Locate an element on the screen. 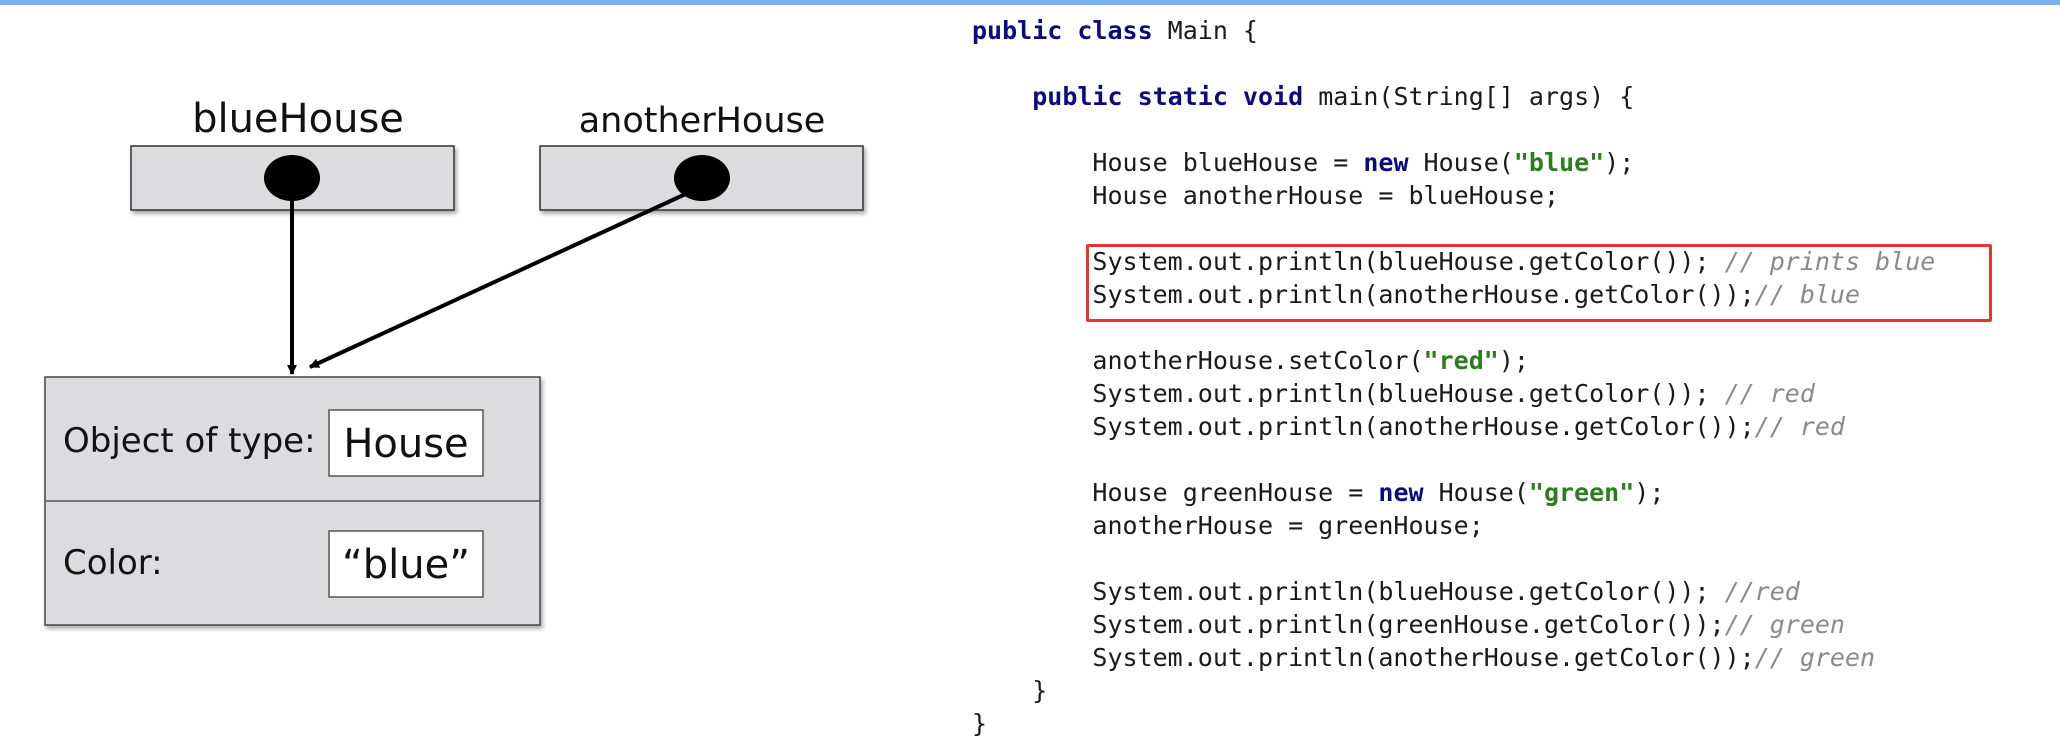 Image resolution: width=2060 pixels, height=740 pixels. code-token: main(String[] args) { is located at coordinates (1469, 96).